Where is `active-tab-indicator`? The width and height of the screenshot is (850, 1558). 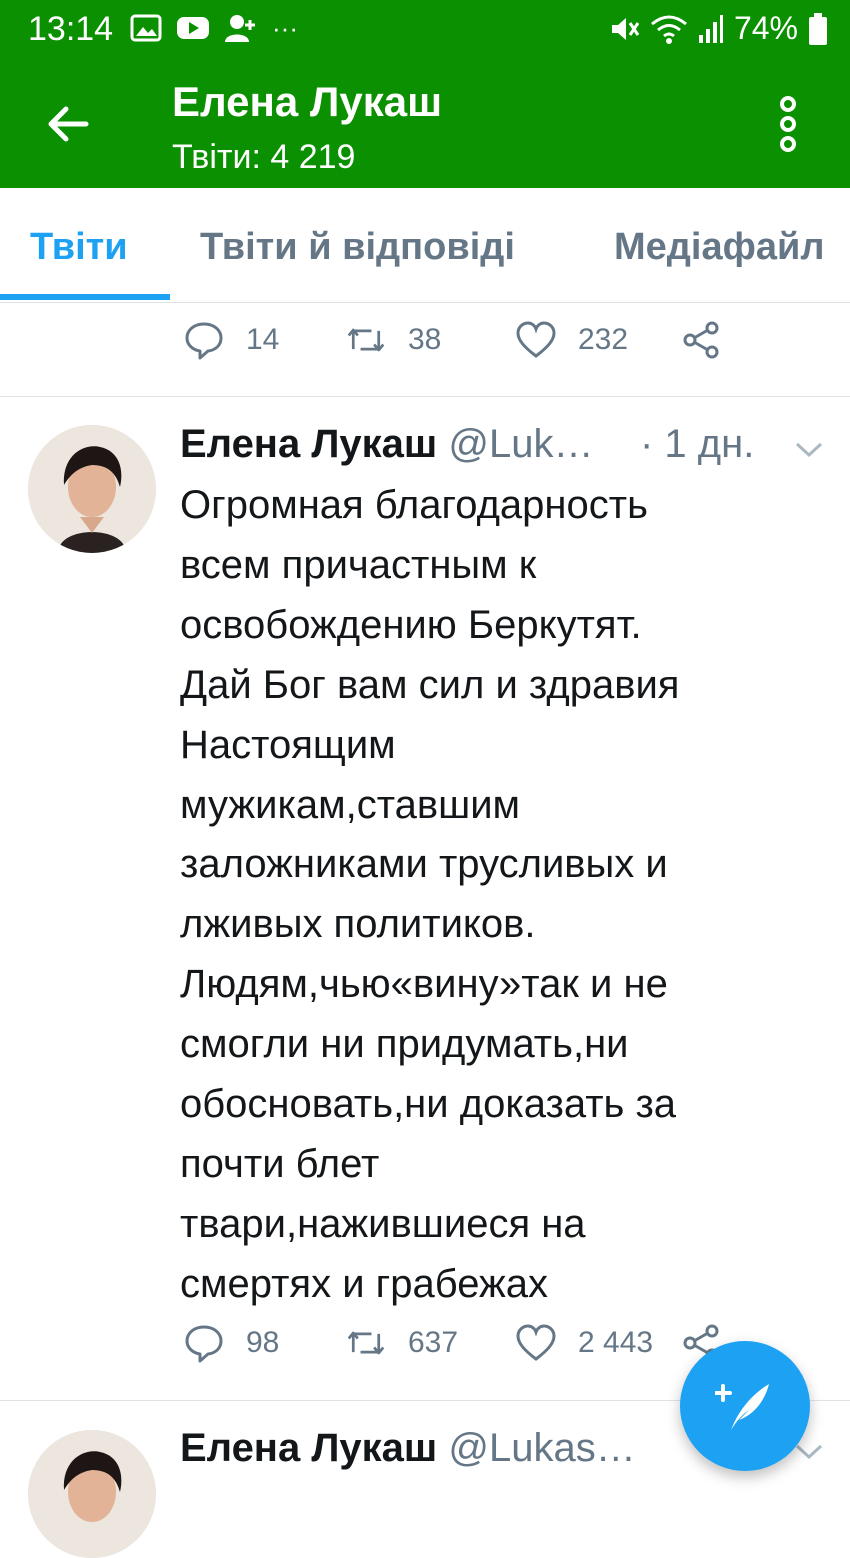
active-tab-indicator is located at coordinates (85, 297).